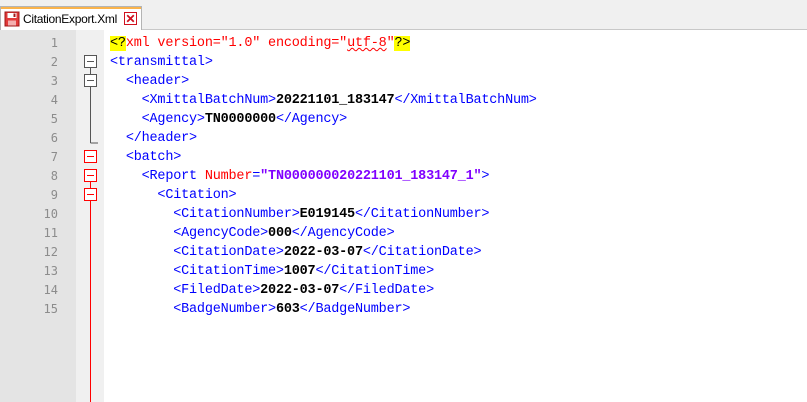  I want to click on tab-bar: CitationExport.Xml, so click(403, 15).